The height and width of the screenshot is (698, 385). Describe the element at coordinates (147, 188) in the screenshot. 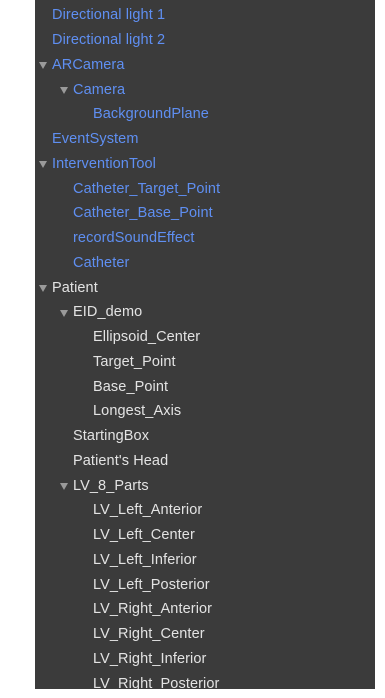

I see `tree-item-label: Catheter_Target_Point` at that location.